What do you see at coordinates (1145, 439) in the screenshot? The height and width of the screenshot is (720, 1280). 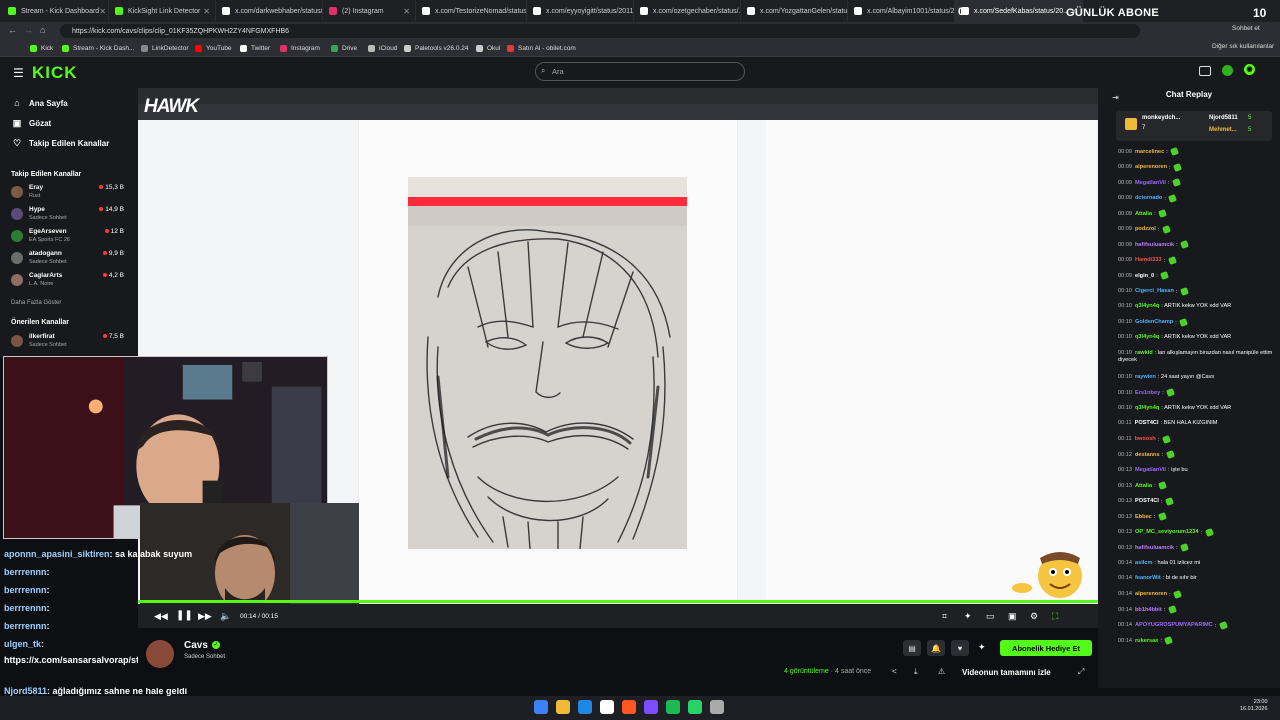 I see `chat-username: bwoosh` at bounding box center [1145, 439].